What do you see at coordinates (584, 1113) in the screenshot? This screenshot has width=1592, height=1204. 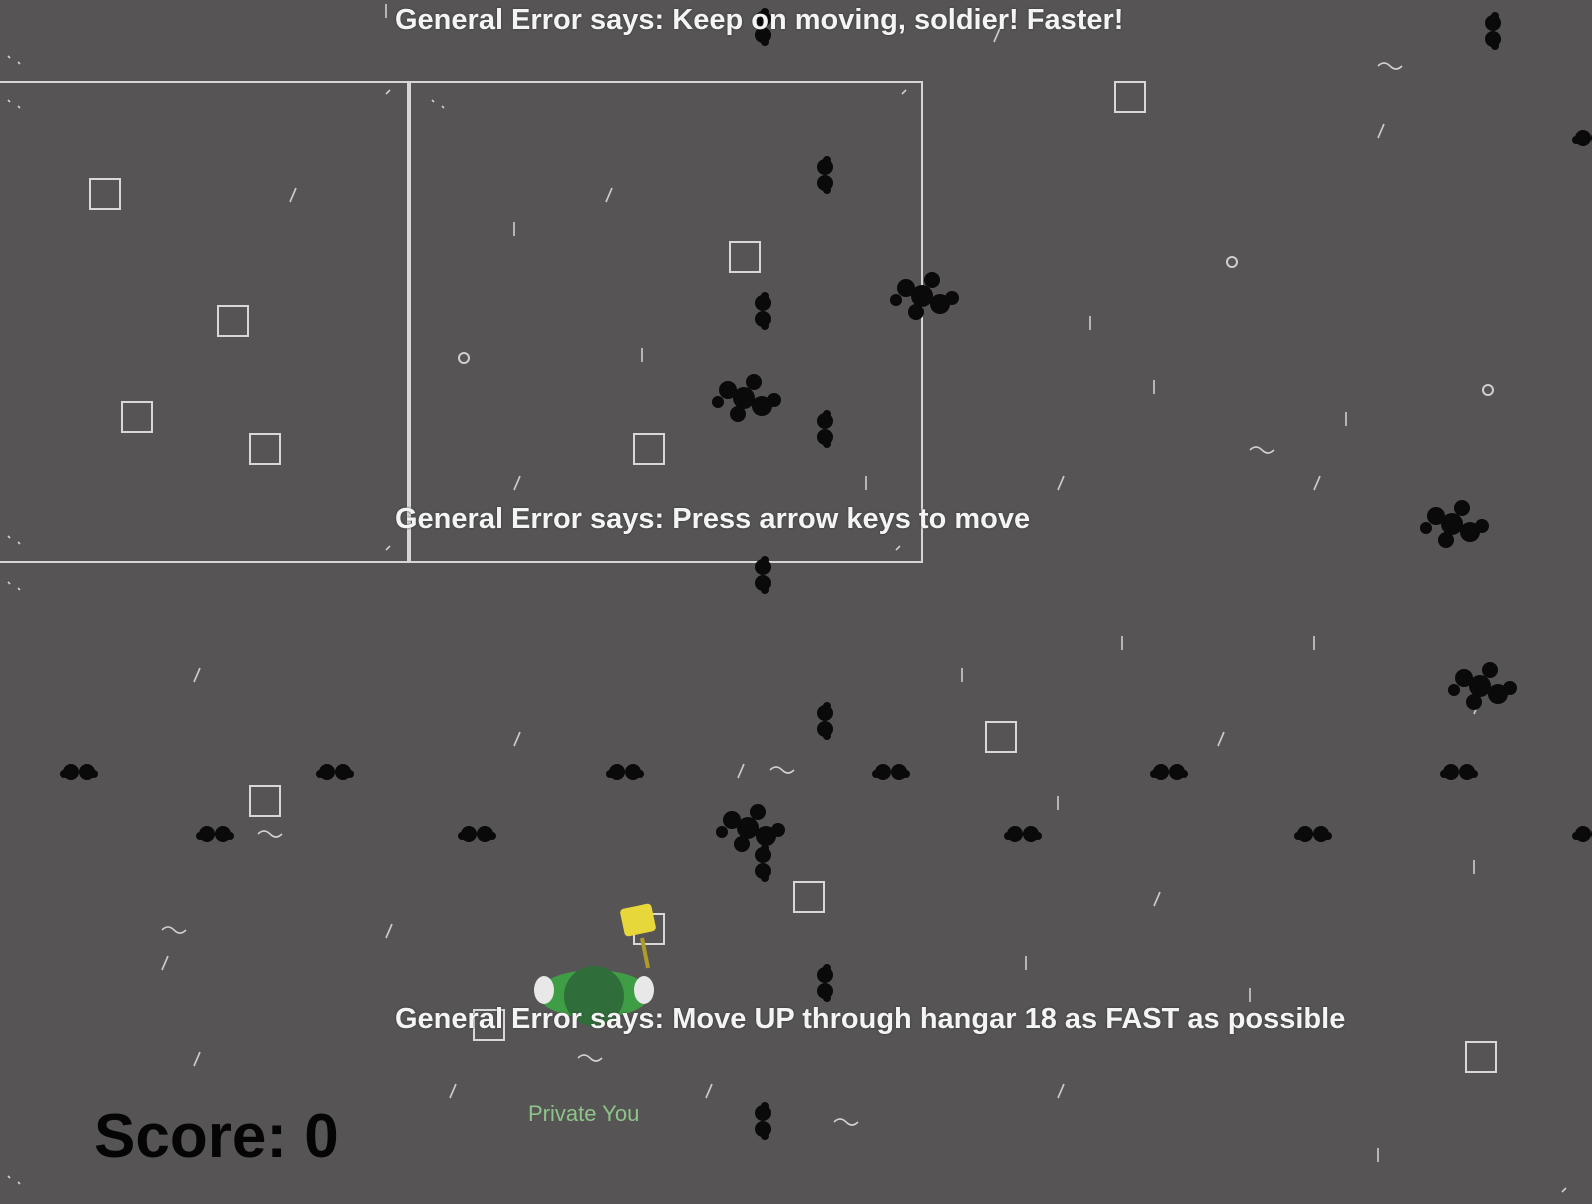 I see `player-name-label: Private You` at bounding box center [584, 1113].